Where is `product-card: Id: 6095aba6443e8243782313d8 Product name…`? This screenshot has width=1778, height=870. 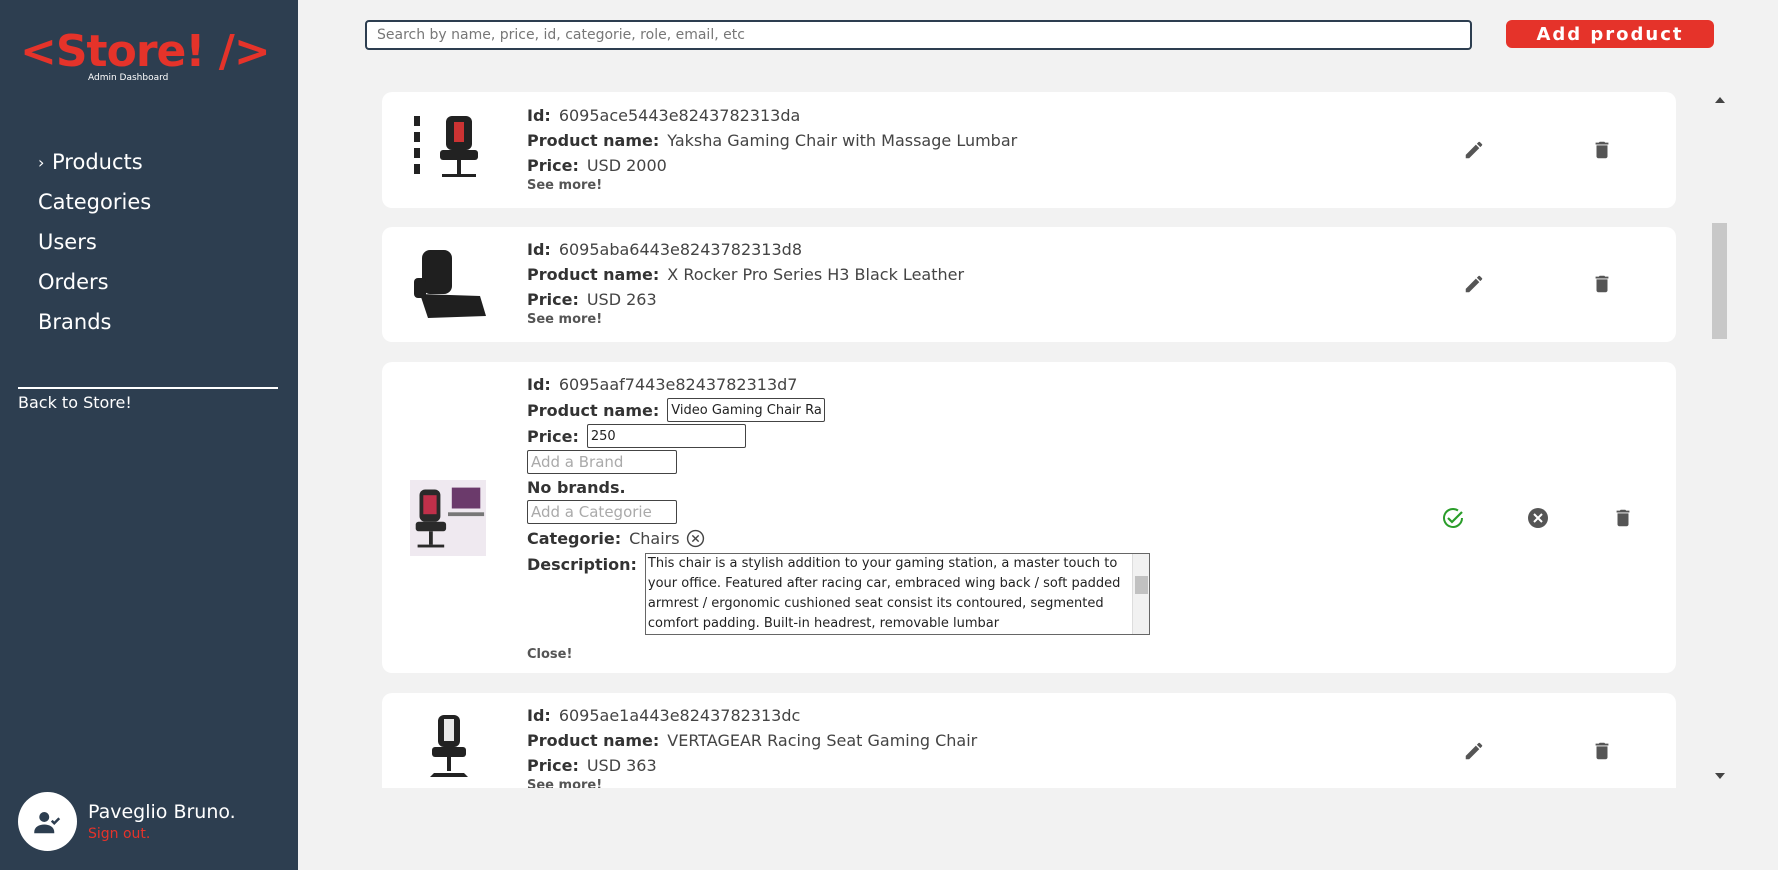 product-card: Id: 6095aba6443e8243782313d8 Product name… is located at coordinates (1029, 284).